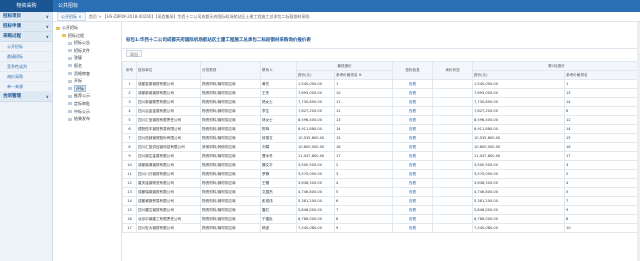 This screenshot has height=261, width=640. I want to click on top-nav-item: 公共招标, so click(68, 6).